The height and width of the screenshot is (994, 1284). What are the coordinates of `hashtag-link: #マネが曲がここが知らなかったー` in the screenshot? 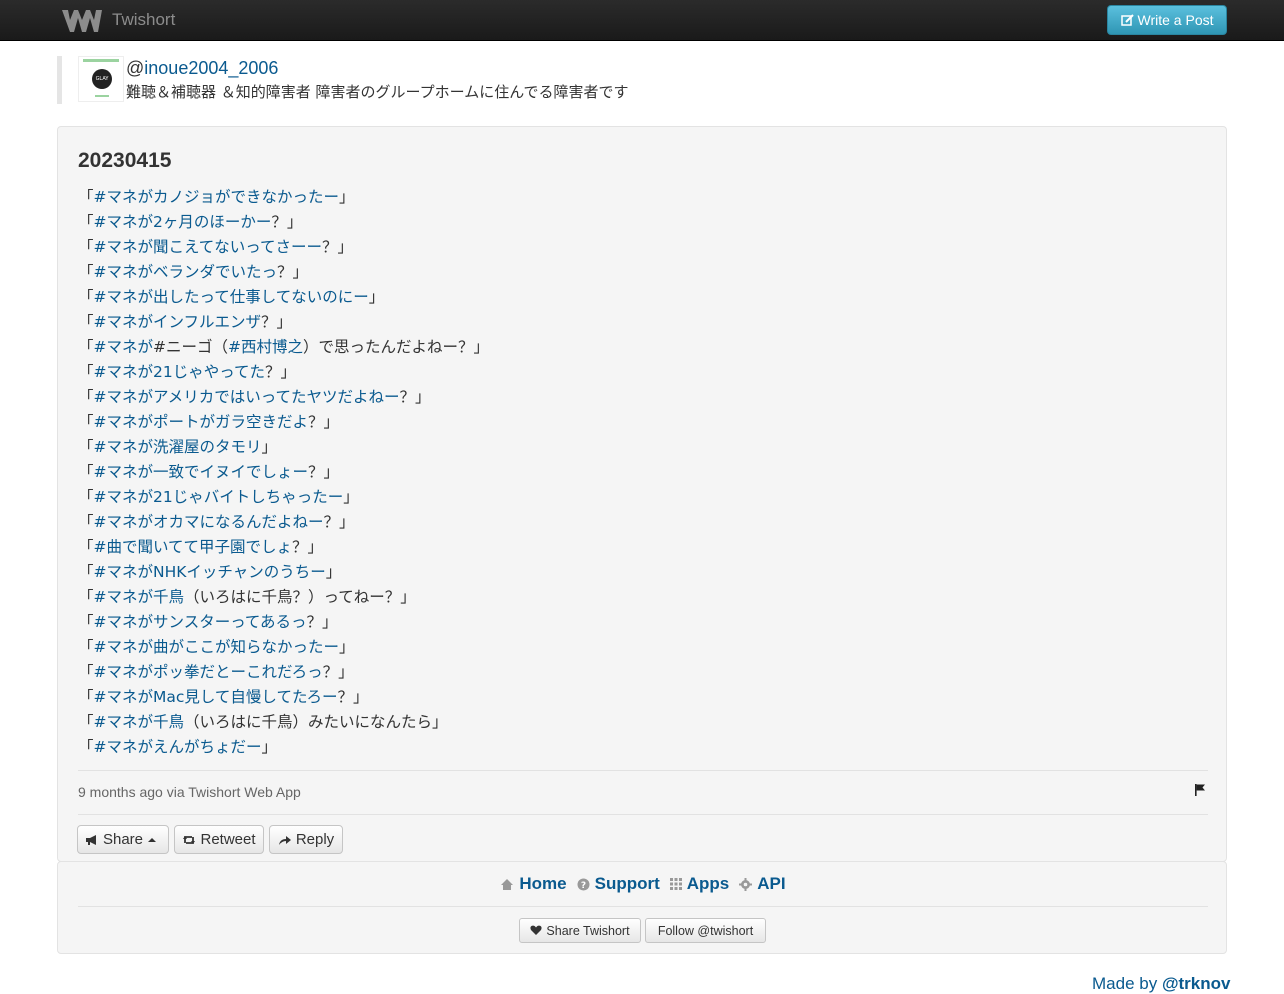 It's located at (217, 647).